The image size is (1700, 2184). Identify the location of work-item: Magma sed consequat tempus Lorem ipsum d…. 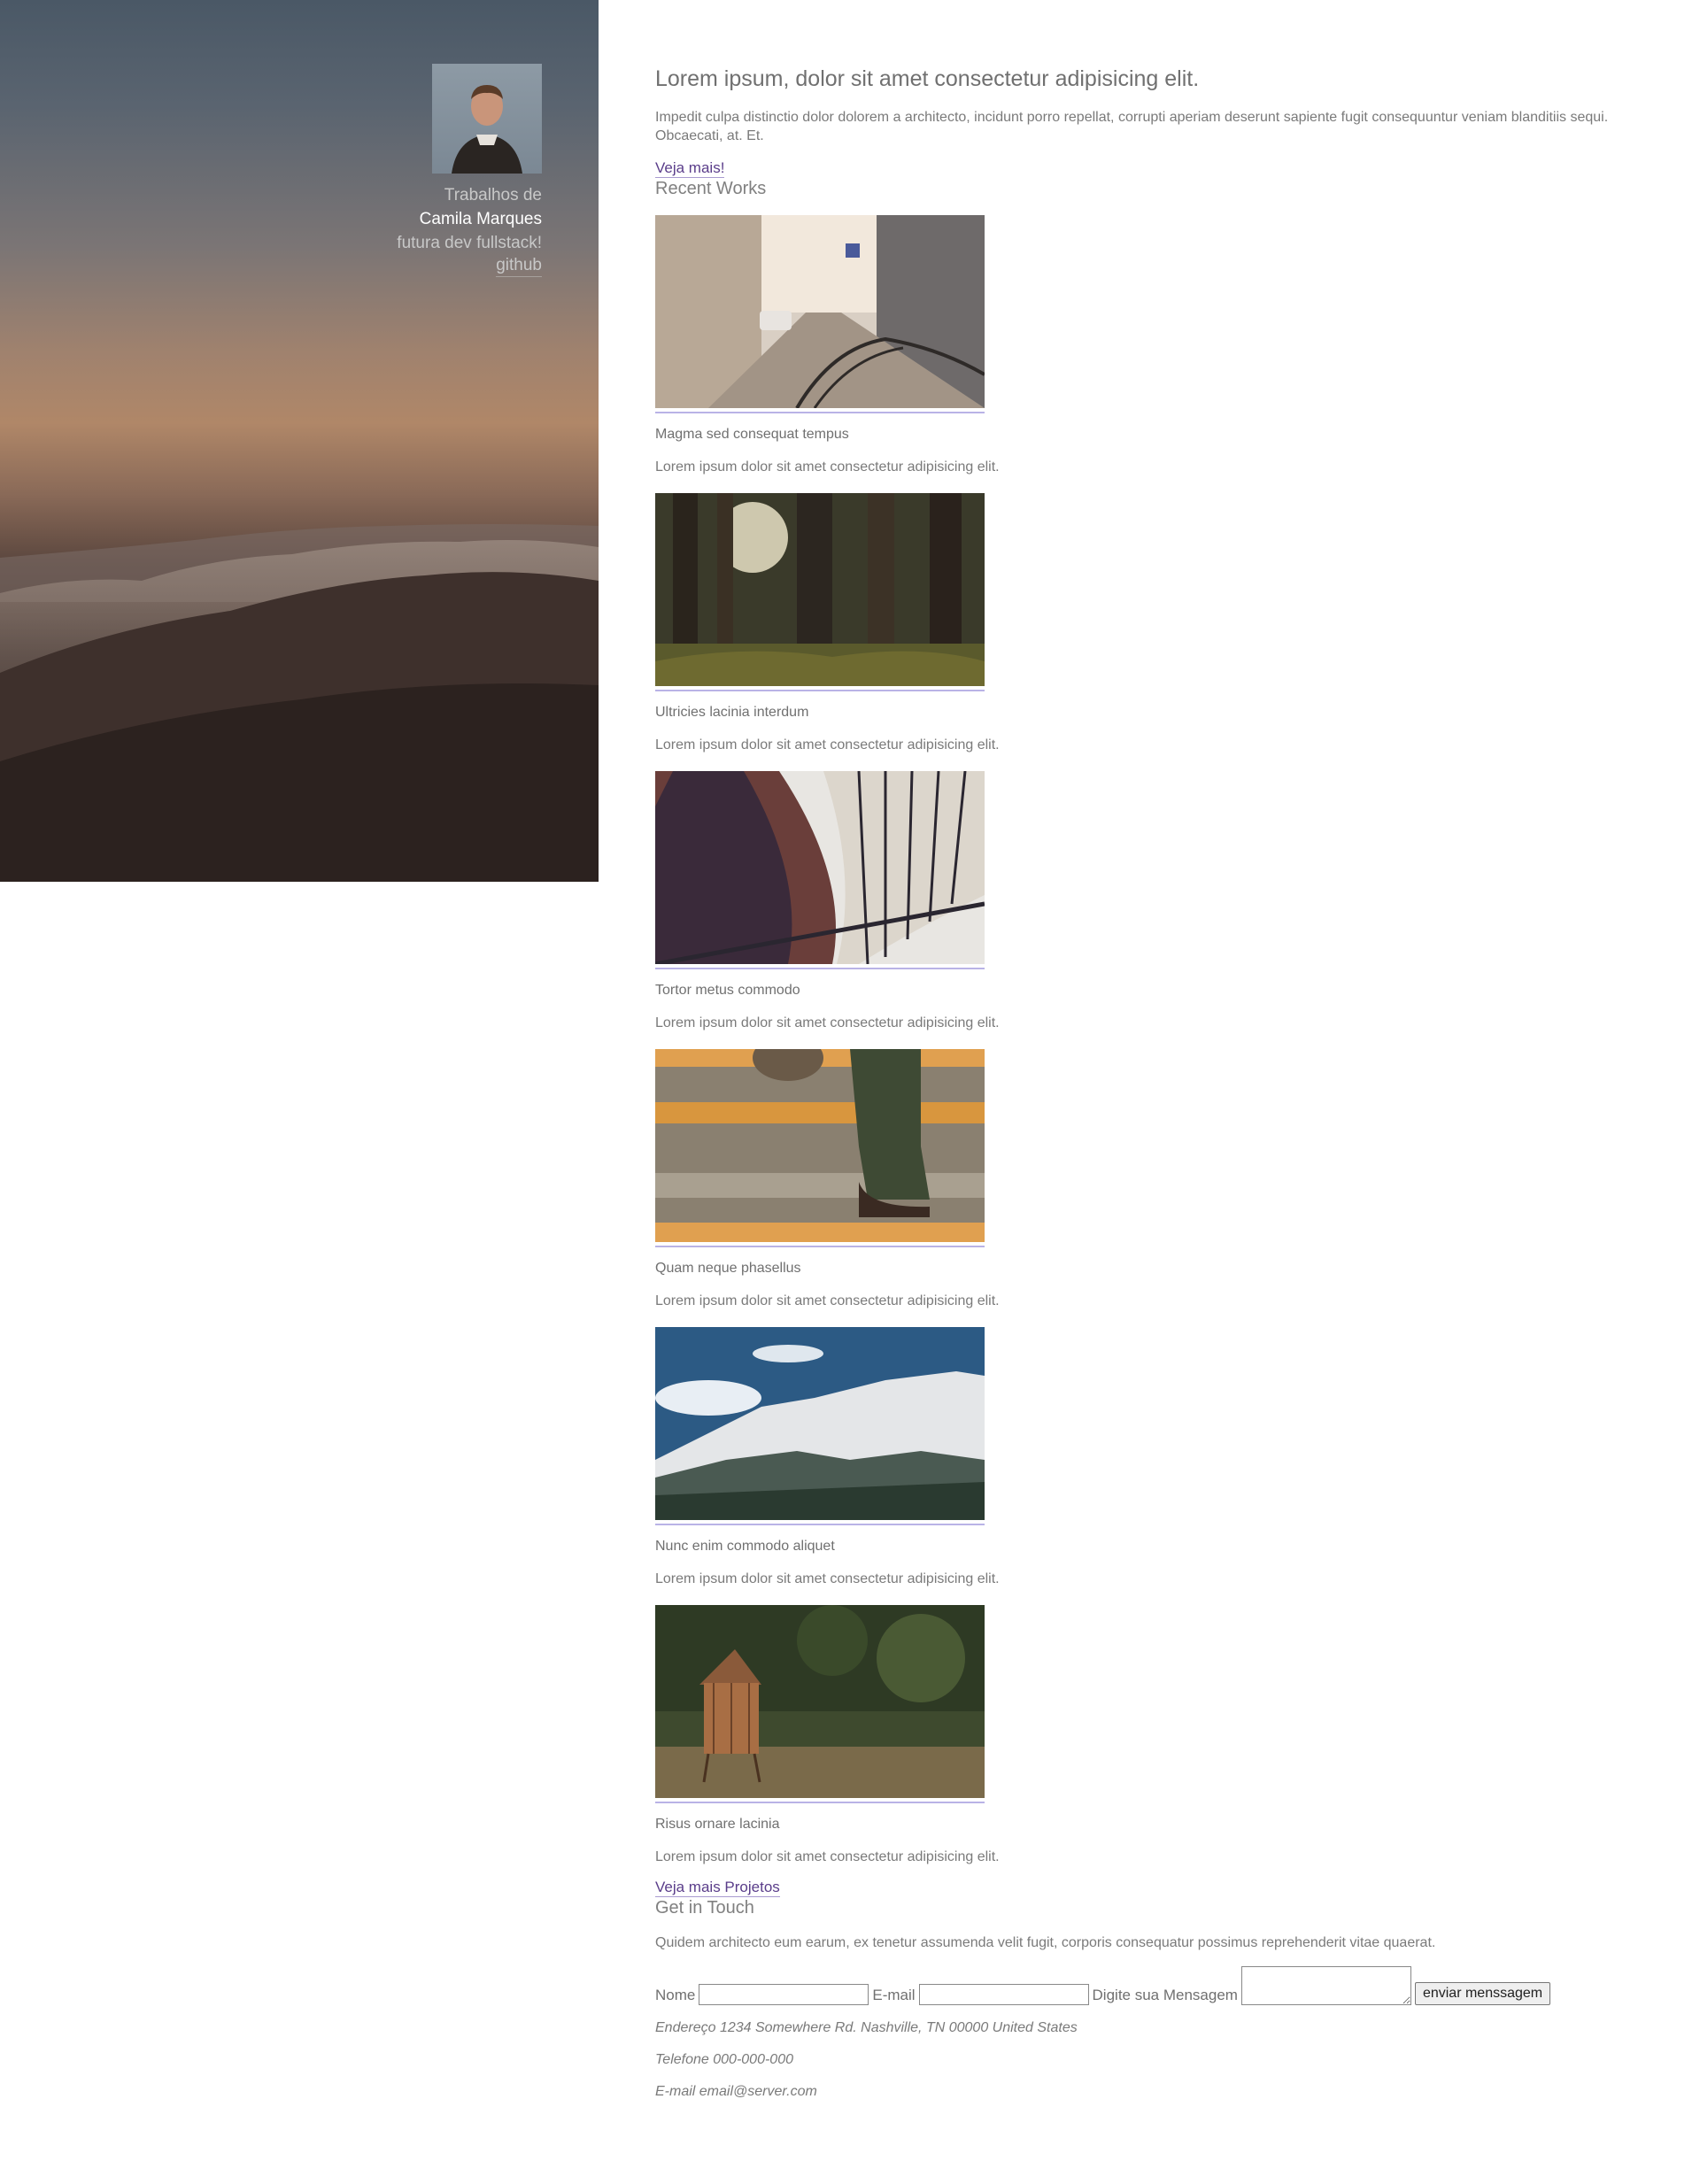
(827, 345).